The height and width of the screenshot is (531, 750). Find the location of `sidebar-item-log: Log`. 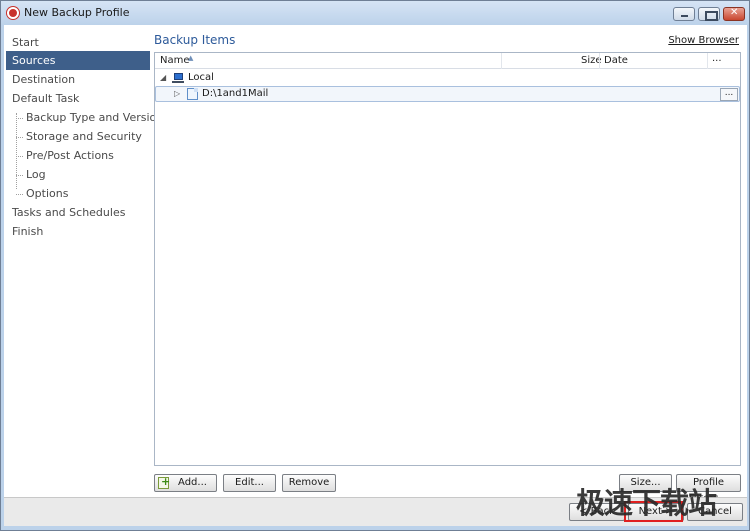

sidebar-item-log: Log is located at coordinates (78, 174).